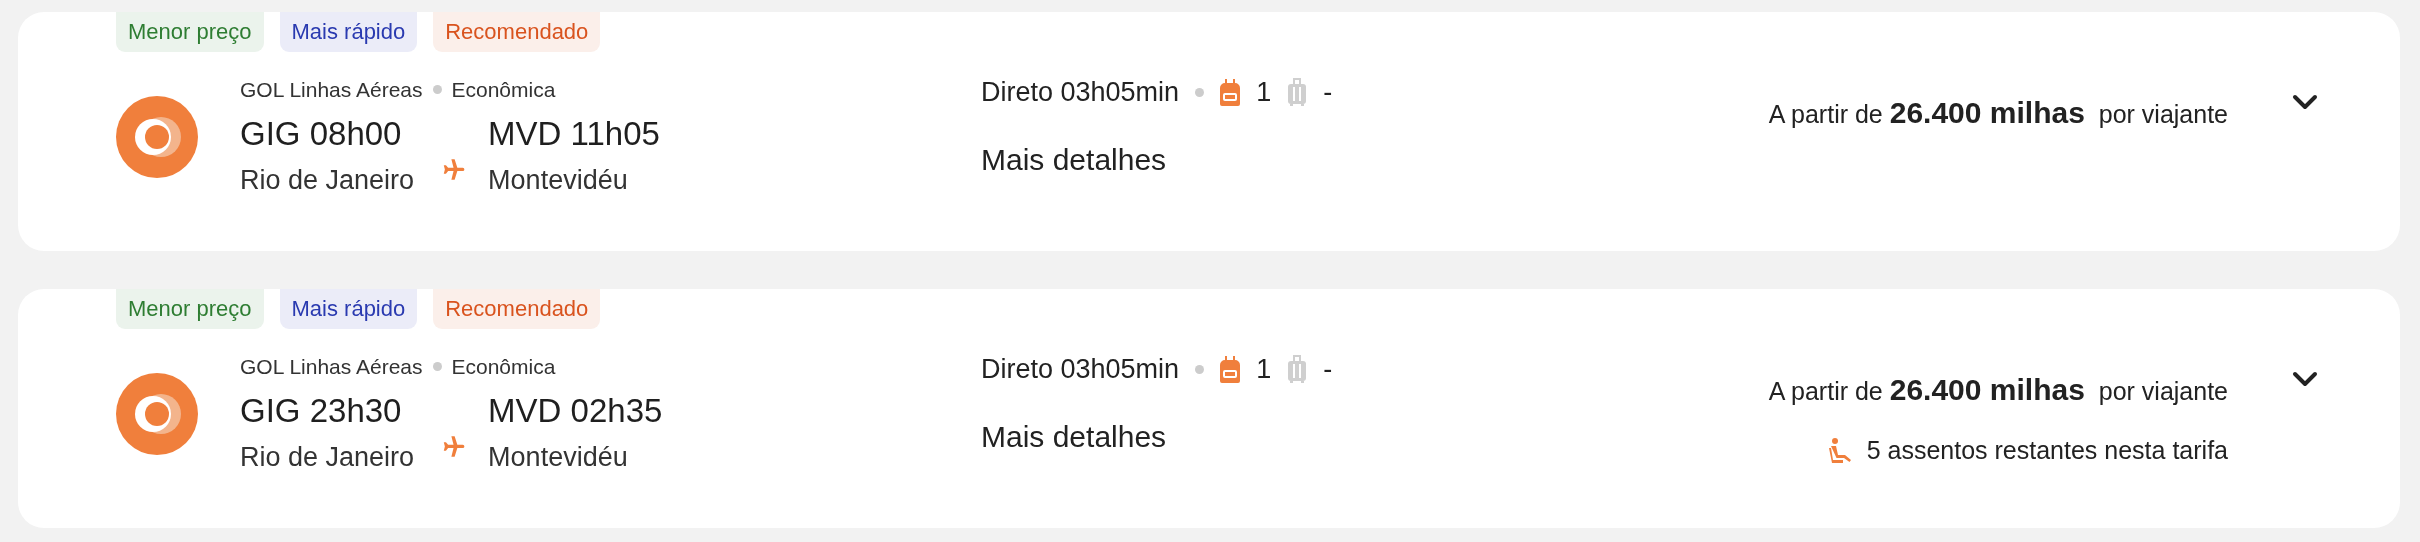  What do you see at coordinates (574, 133) in the screenshot?
I see `arrival-time: MVD 11h05` at bounding box center [574, 133].